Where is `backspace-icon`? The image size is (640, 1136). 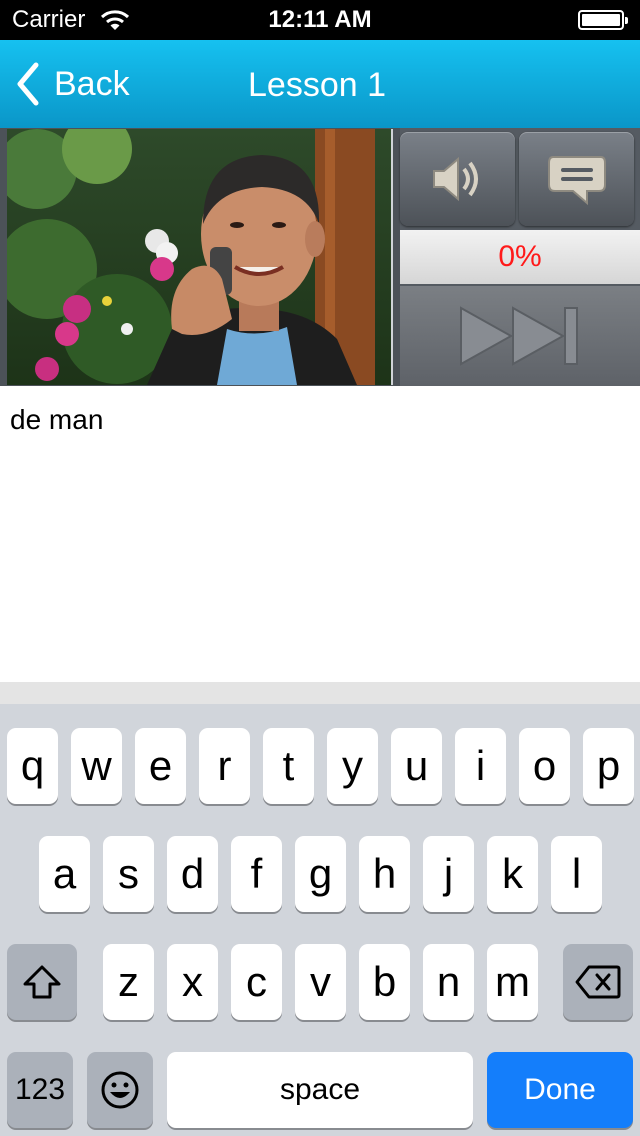 backspace-icon is located at coordinates (598, 982).